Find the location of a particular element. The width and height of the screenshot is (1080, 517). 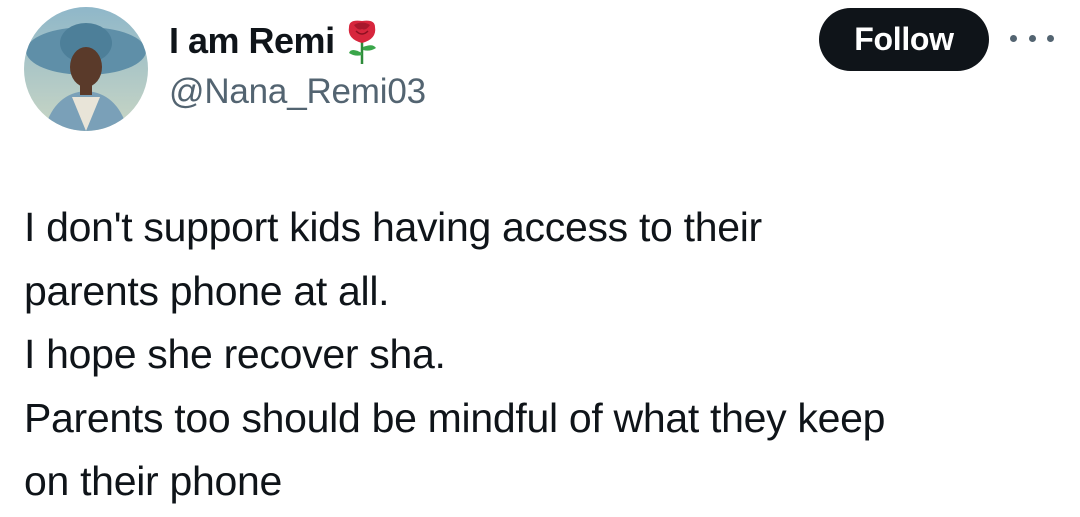

more-horizontal-icon is located at coordinates (1032, 38).